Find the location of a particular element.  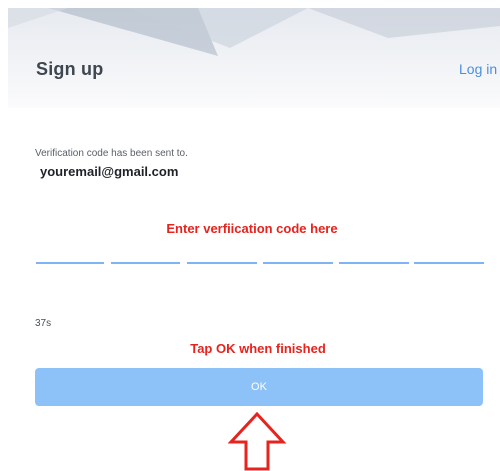

email-address: youremail@gmail.com is located at coordinates (109, 171).